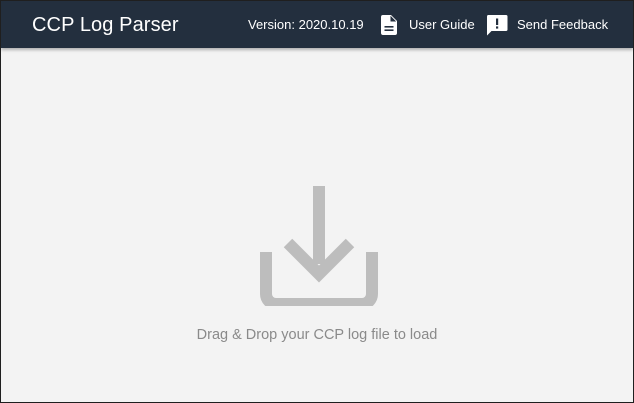  What do you see at coordinates (563, 24) in the screenshot?
I see `send-feedback-label: Send Feedback` at bounding box center [563, 24].